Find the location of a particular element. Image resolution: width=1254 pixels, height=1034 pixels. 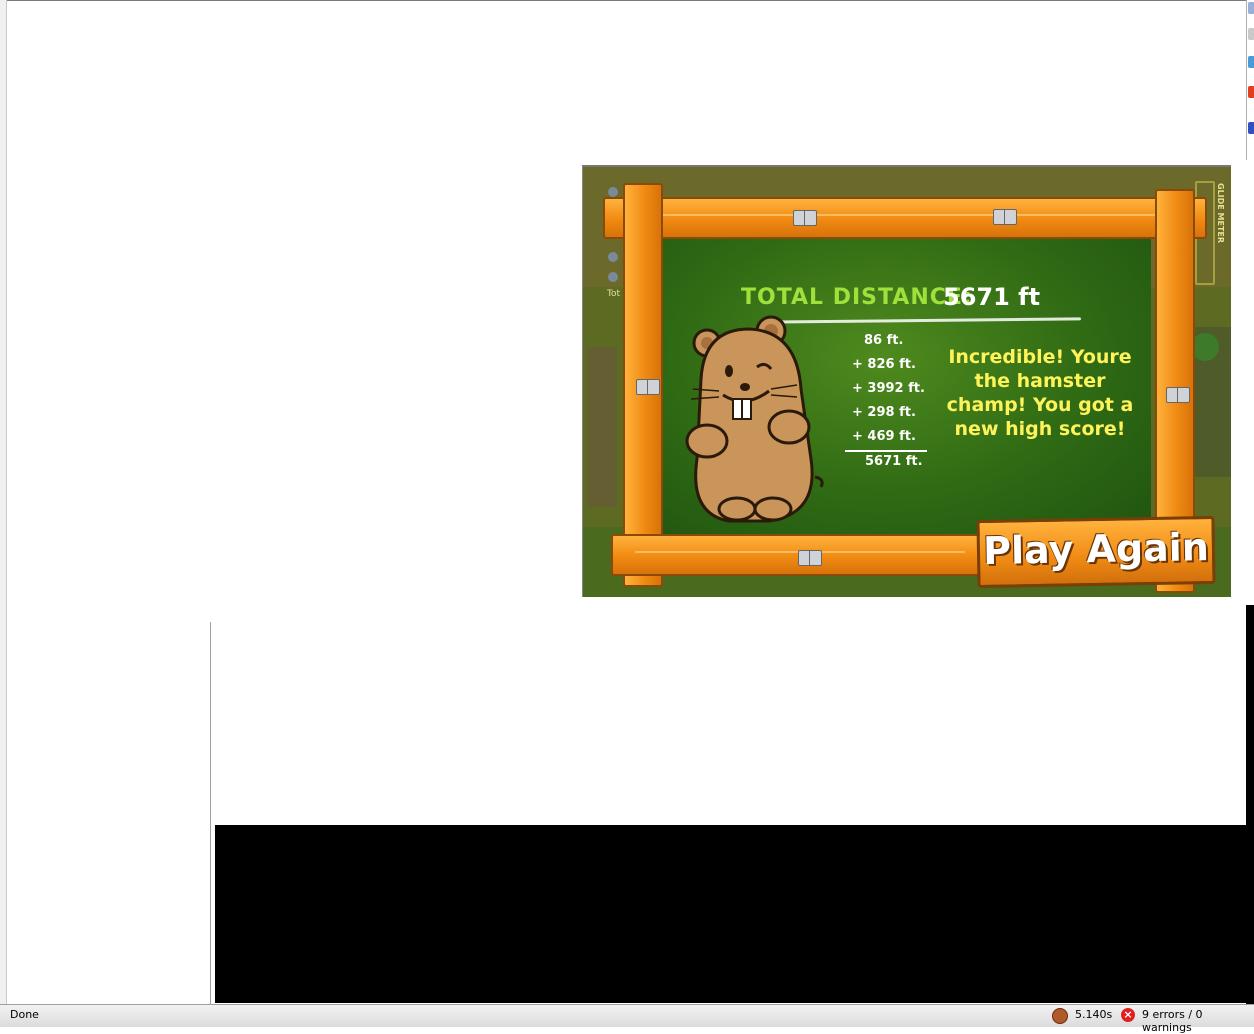

background-total-label: Tot is located at coordinates (614, 294).